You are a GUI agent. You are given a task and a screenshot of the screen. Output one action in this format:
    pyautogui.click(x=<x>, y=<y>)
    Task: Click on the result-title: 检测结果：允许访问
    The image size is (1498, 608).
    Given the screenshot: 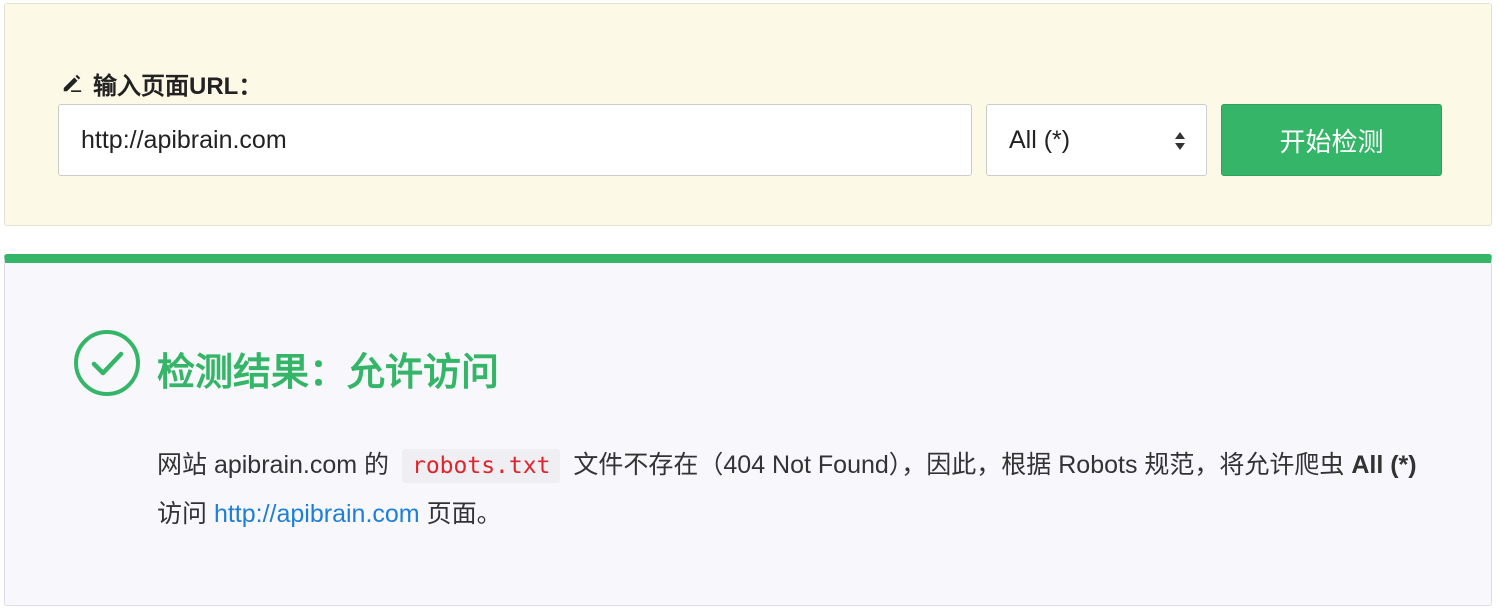 What is the action you would take?
    pyautogui.click(x=328, y=373)
    